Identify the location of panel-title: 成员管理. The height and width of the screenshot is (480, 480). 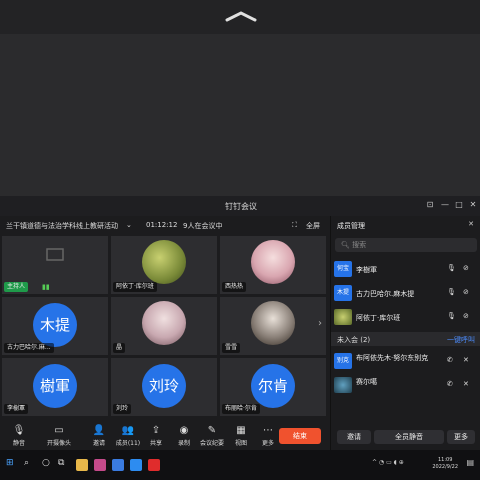
(351, 226).